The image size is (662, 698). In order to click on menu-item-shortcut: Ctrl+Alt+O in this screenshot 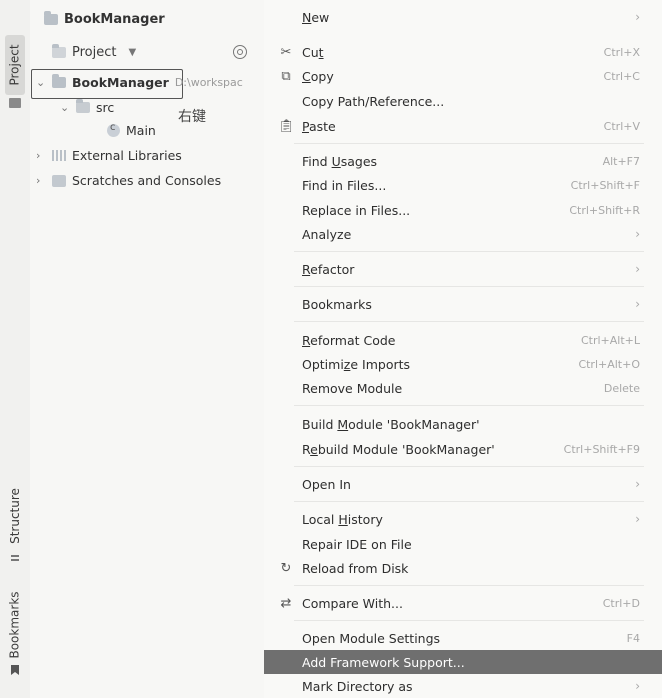, I will do `click(609, 364)`.